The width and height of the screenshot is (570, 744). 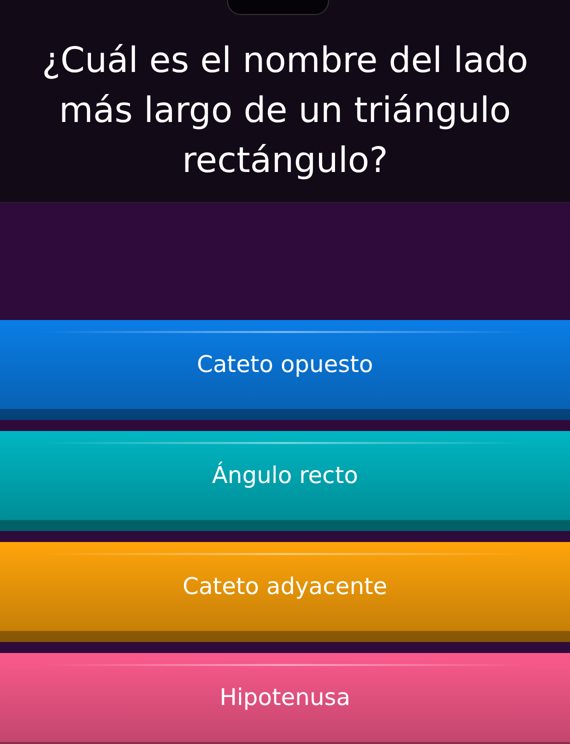 I want to click on answer-button: Cateto adyacente, so click(x=285, y=592).